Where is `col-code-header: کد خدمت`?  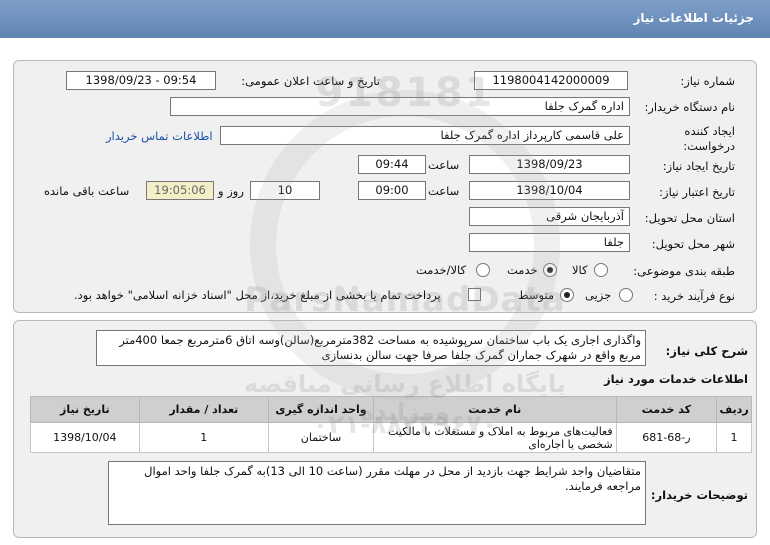 col-code-header: کد خدمت is located at coordinates (666, 409).